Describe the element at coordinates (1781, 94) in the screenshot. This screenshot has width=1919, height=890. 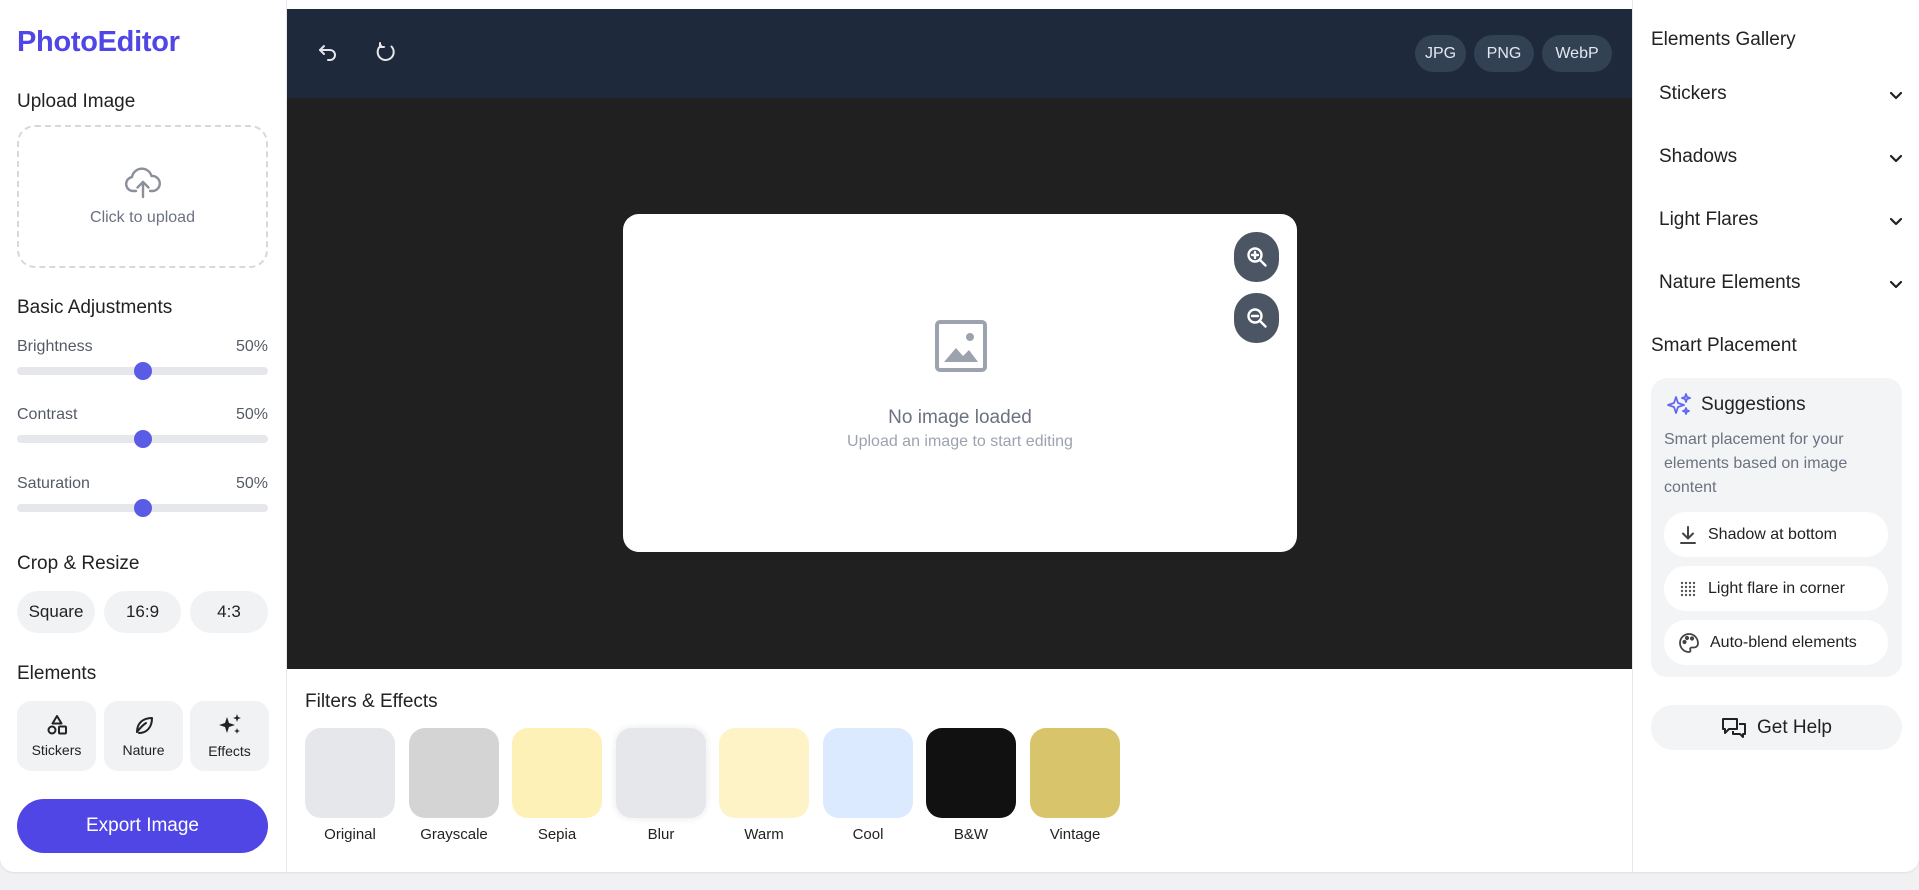
I see `gallery-stickers-accordion: Stickers` at that location.